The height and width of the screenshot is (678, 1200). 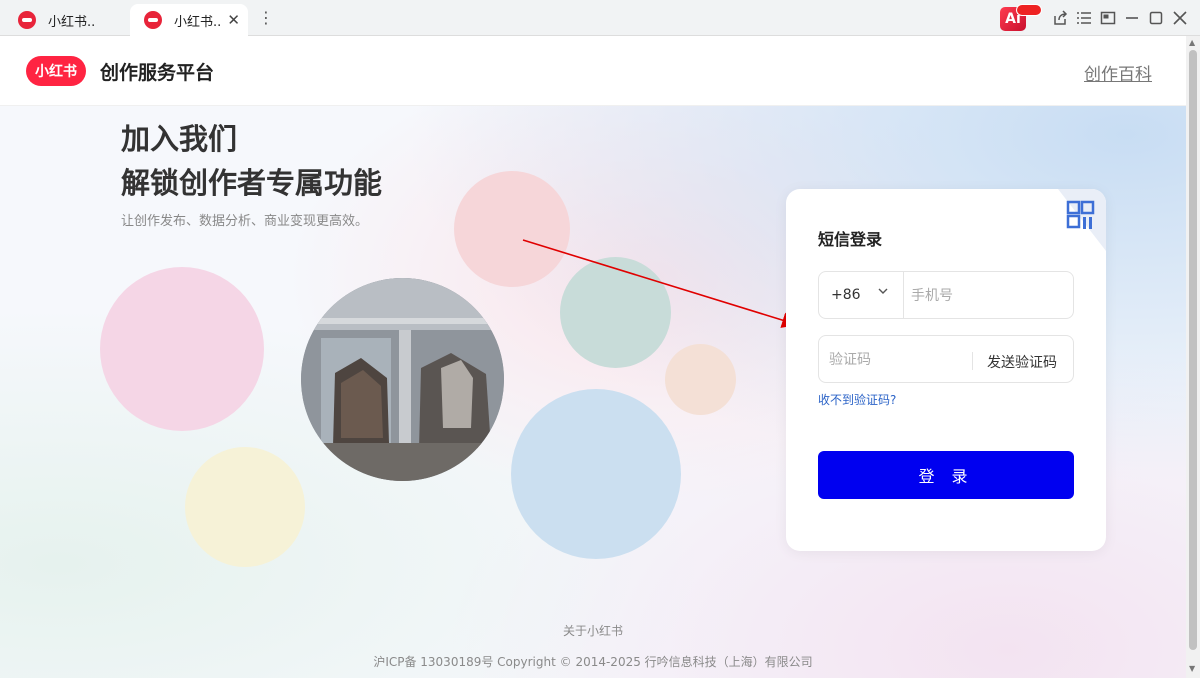 I want to click on page-scrollbar: ▲ ▼, so click(x=1193, y=357).